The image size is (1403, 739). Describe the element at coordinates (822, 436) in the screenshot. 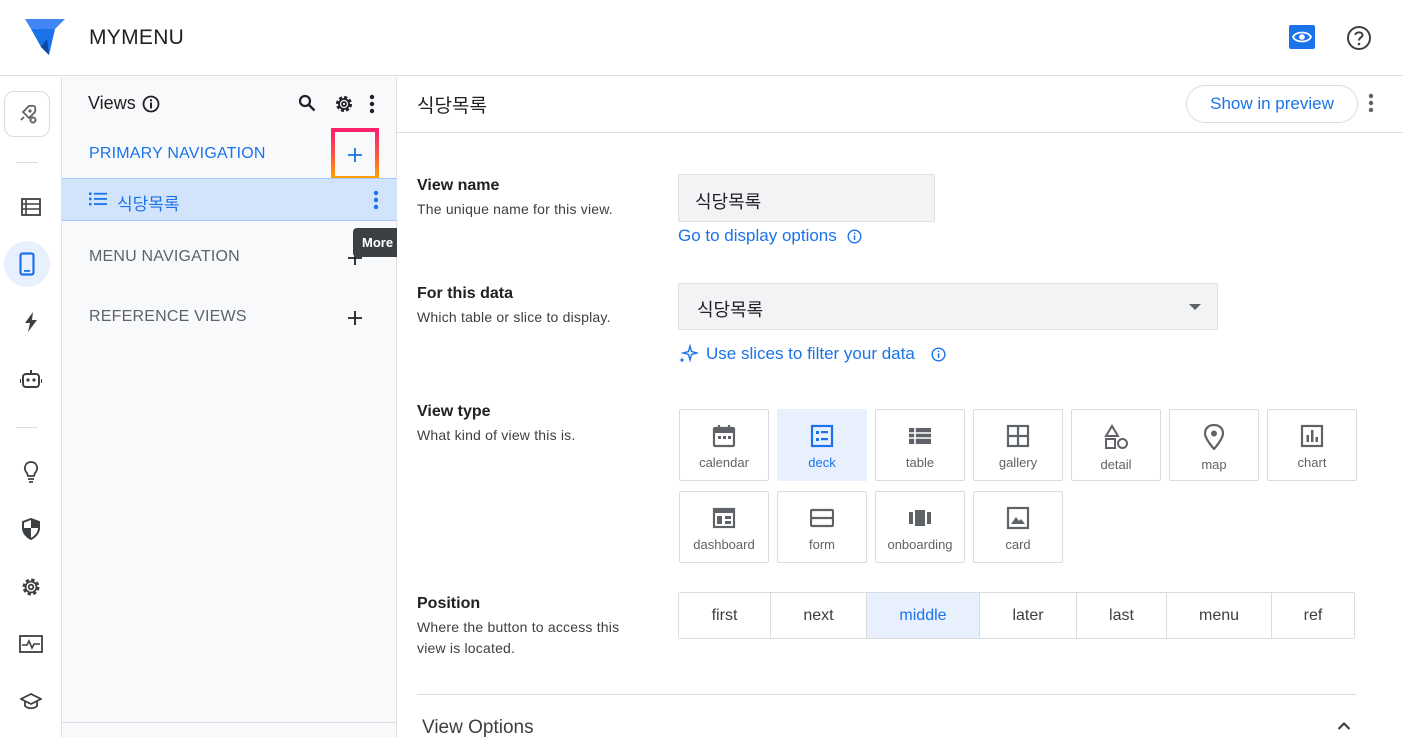

I see `deck-icon` at that location.